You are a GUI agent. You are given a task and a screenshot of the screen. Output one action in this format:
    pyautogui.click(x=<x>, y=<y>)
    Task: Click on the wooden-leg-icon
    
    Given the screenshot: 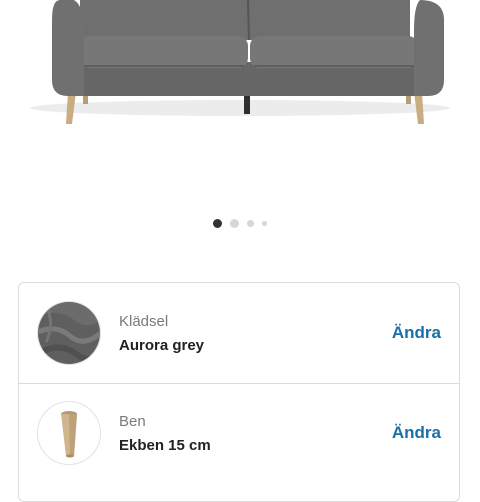 What is the action you would take?
    pyautogui.click(x=69, y=433)
    